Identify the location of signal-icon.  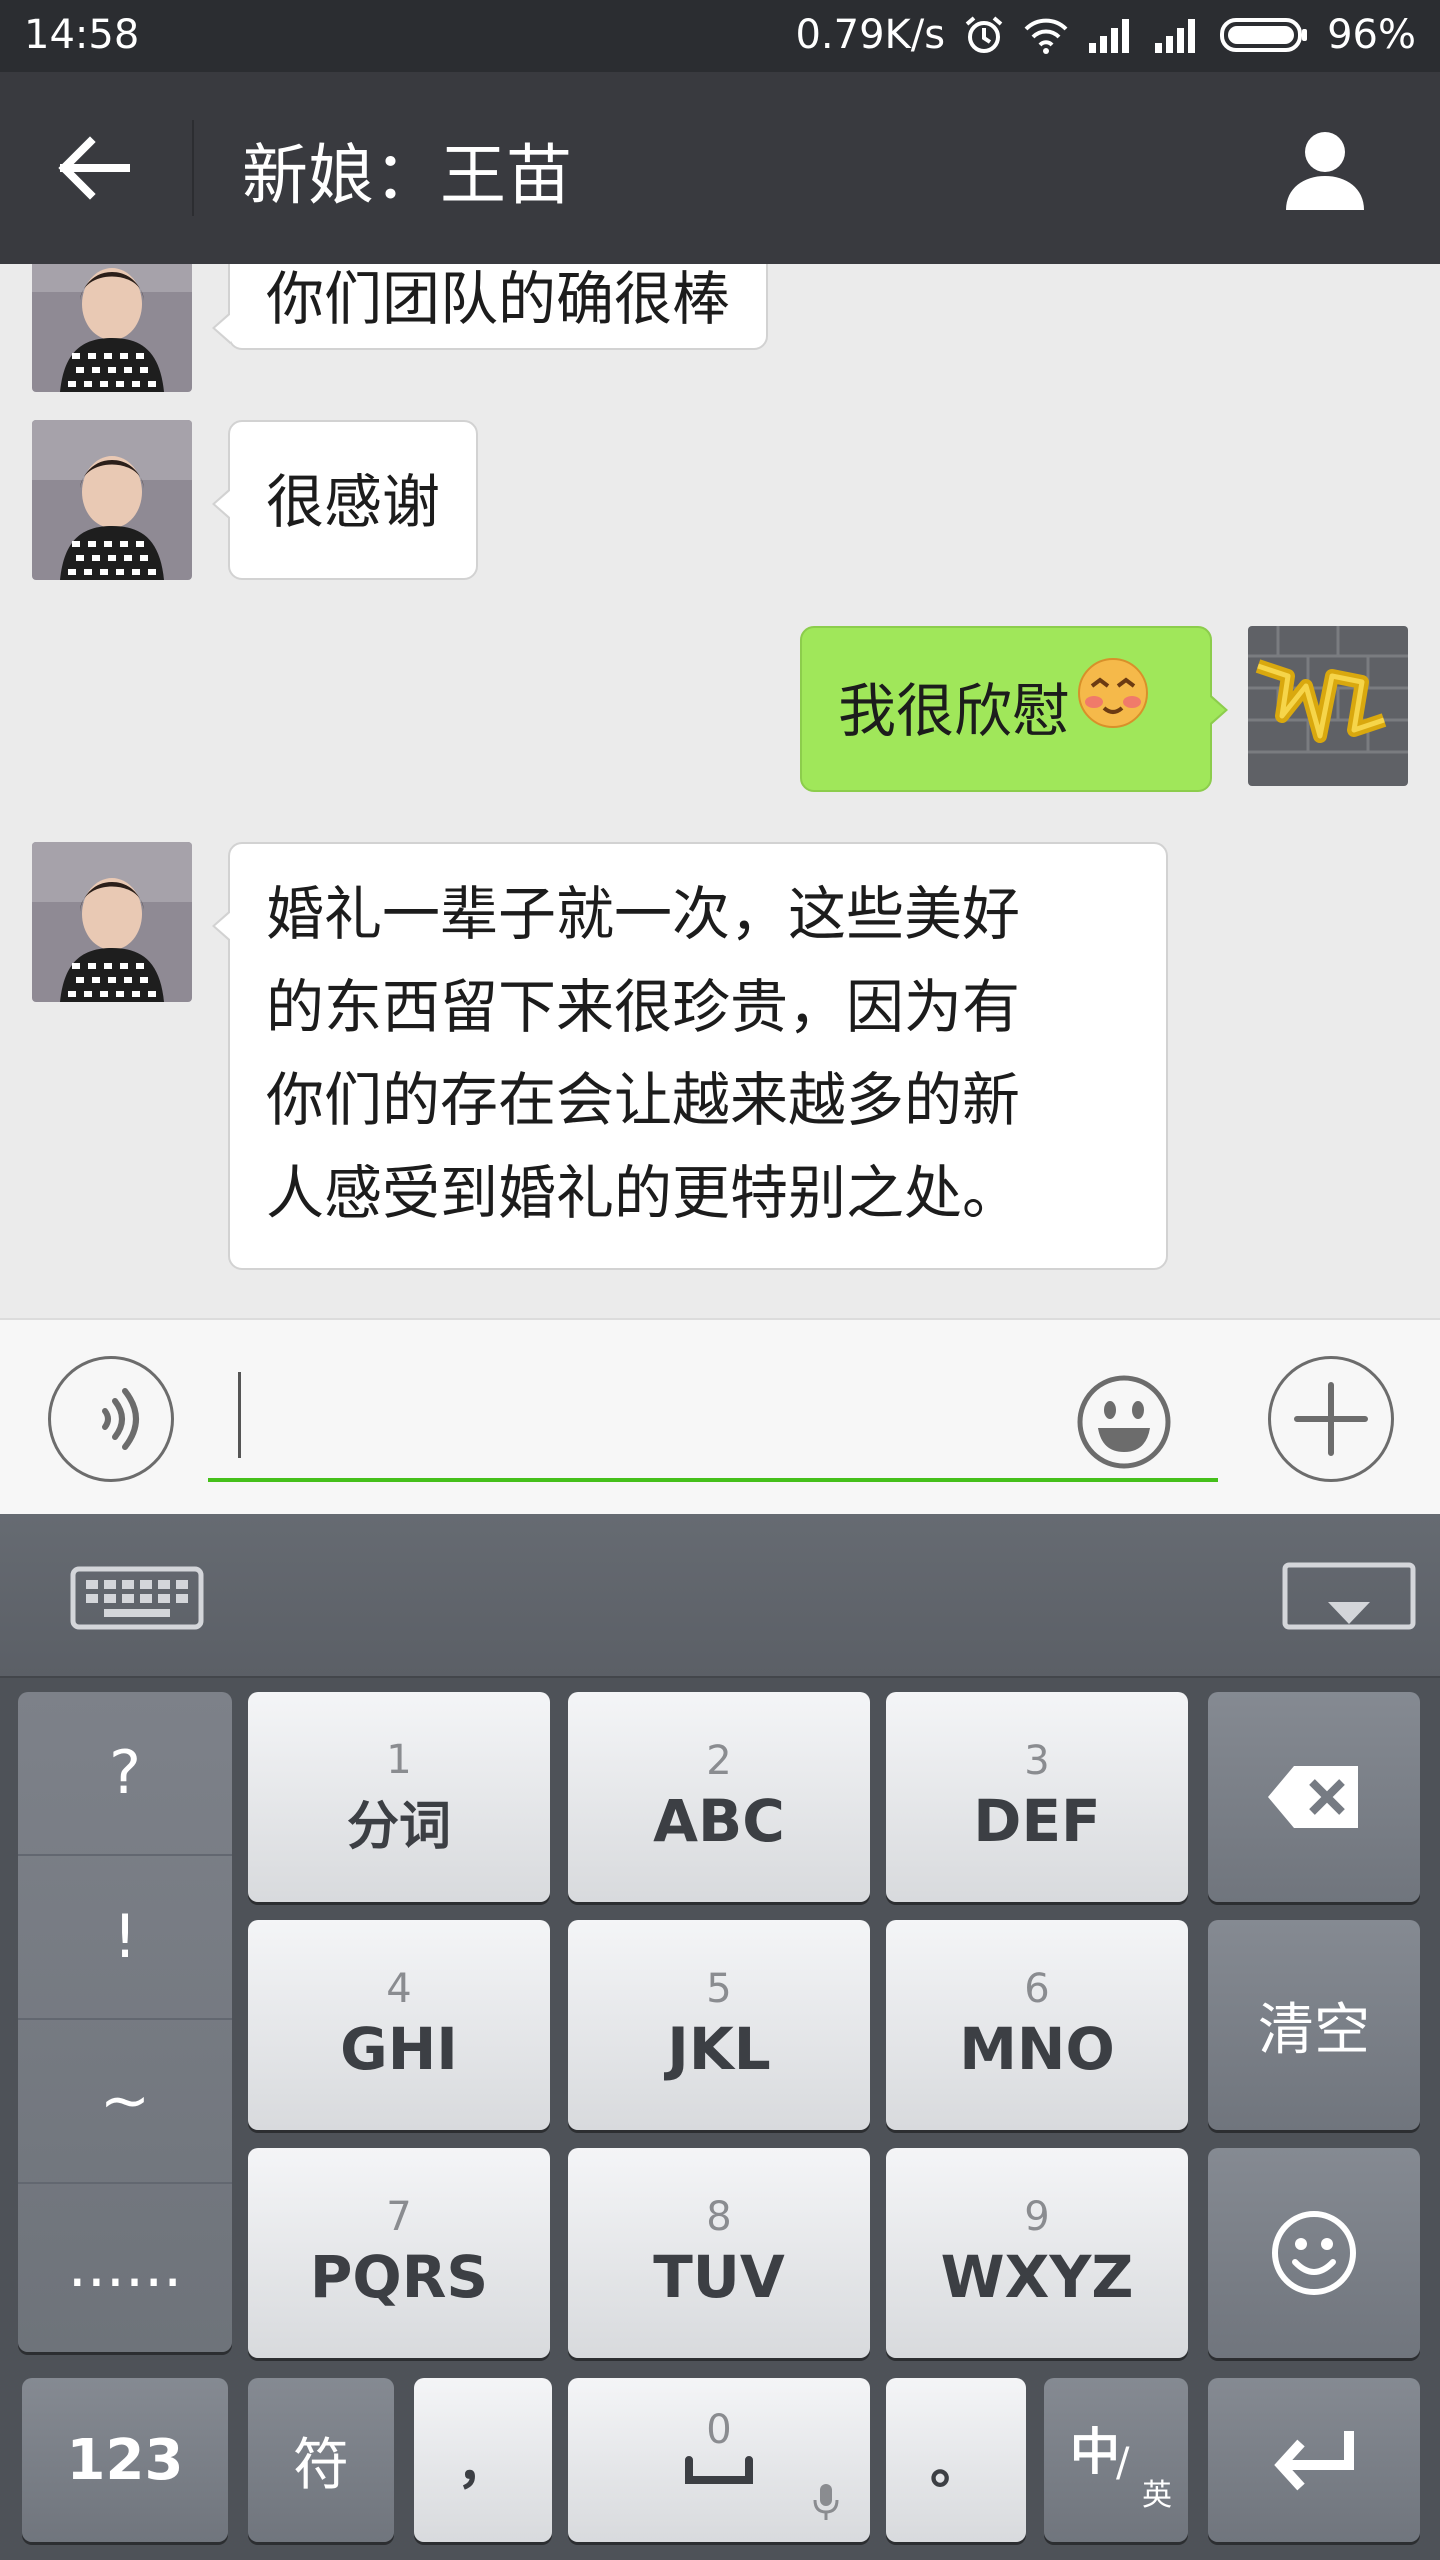
(1111, 35).